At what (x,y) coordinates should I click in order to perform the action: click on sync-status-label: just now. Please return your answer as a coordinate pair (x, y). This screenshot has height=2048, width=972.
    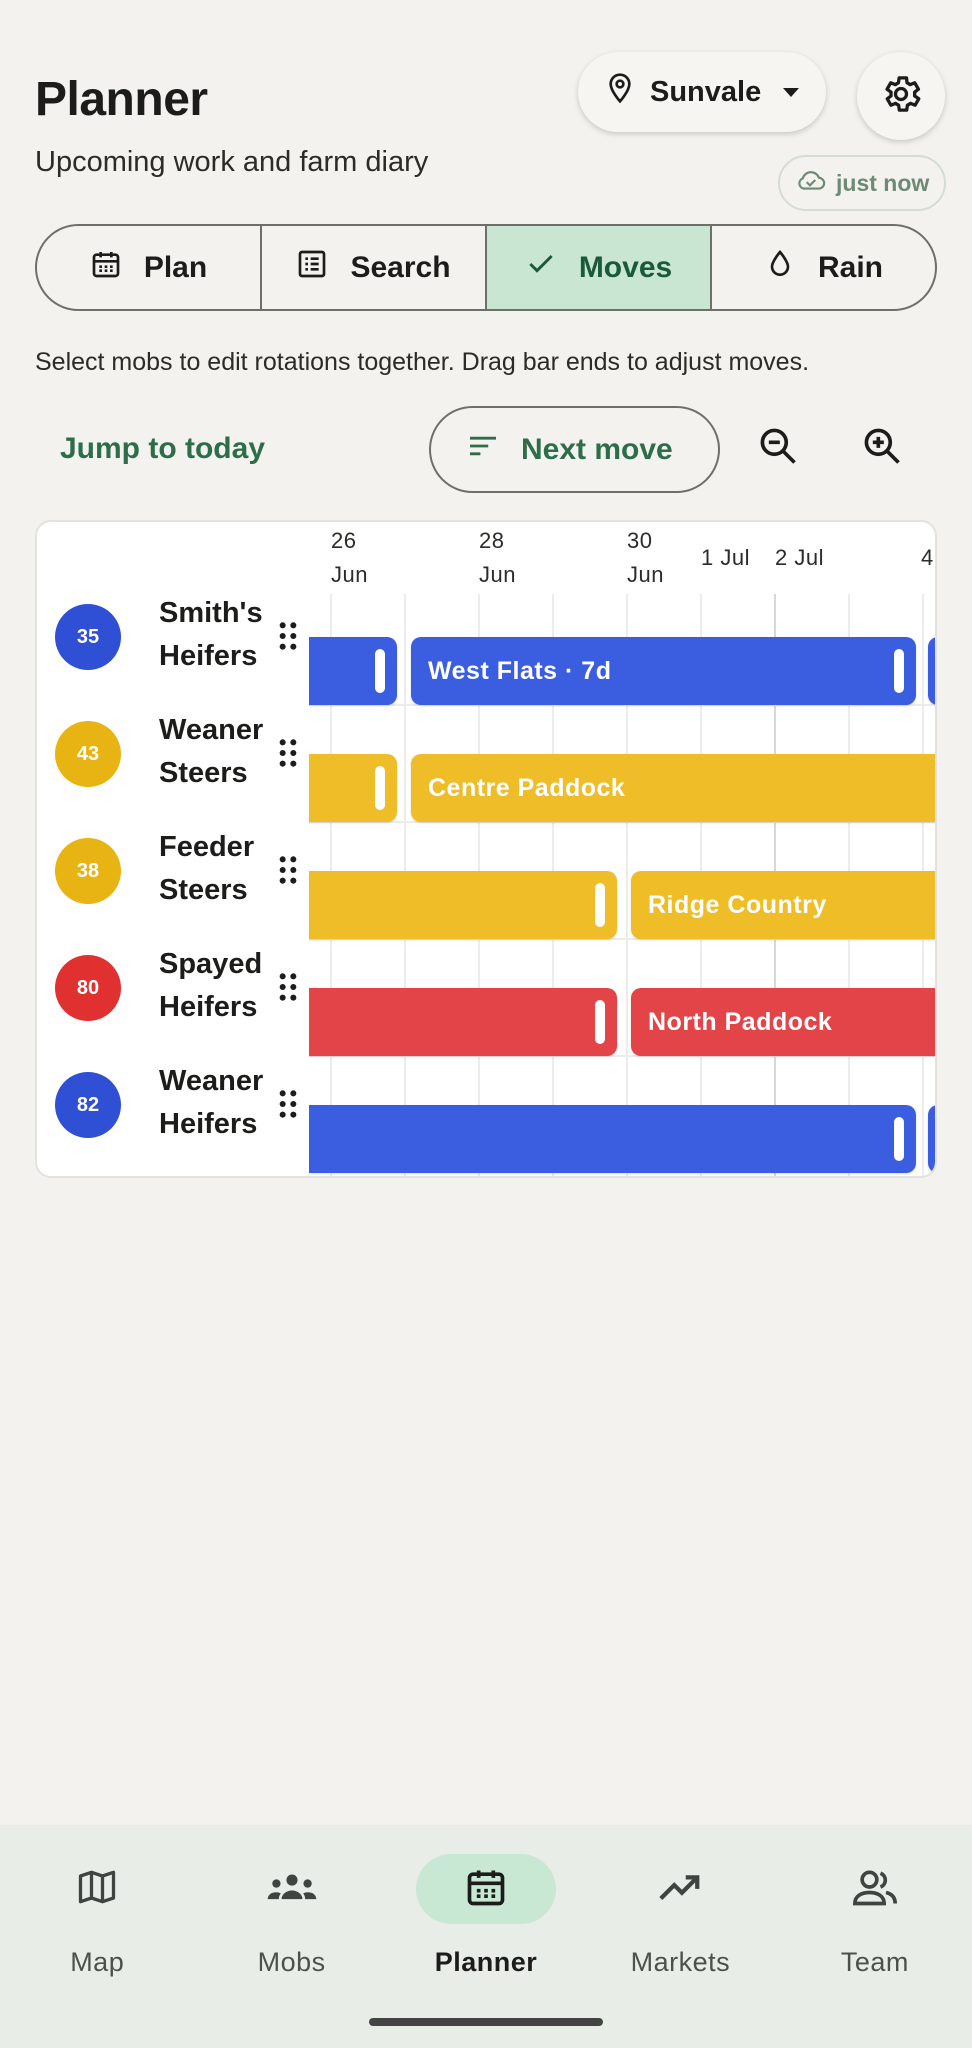
    Looking at the image, I should click on (883, 182).